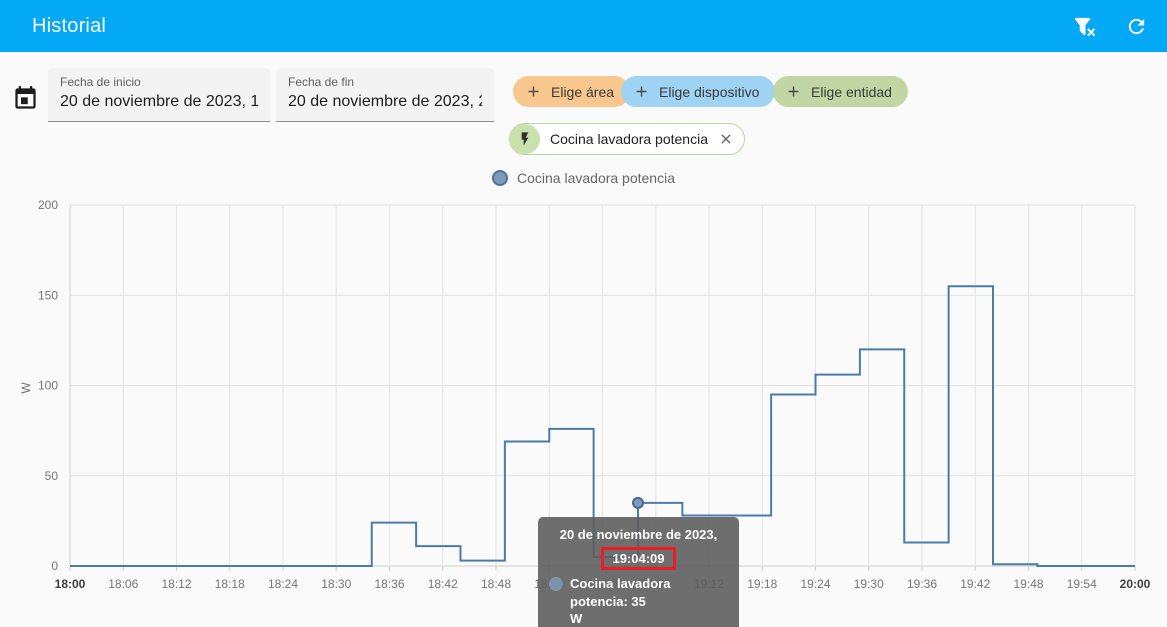 This screenshot has width=1167, height=627. Describe the element at coordinates (389, 584) in the screenshot. I see `svg-text: 18:36` at that location.